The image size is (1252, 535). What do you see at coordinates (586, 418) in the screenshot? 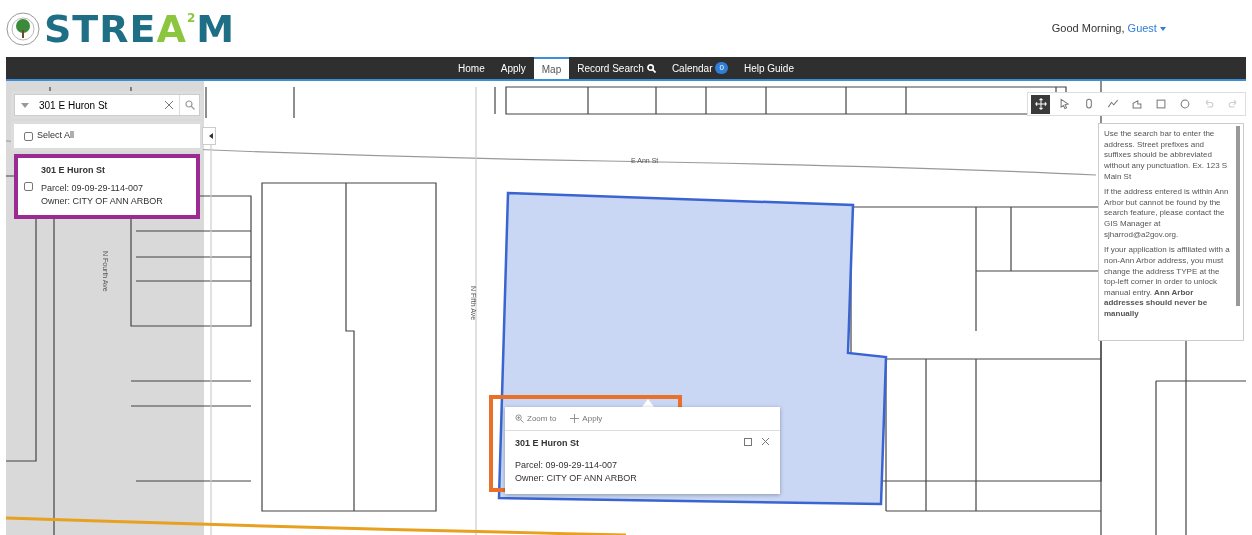
I see `apply-button: Apply` at bounding box center [586, 418].